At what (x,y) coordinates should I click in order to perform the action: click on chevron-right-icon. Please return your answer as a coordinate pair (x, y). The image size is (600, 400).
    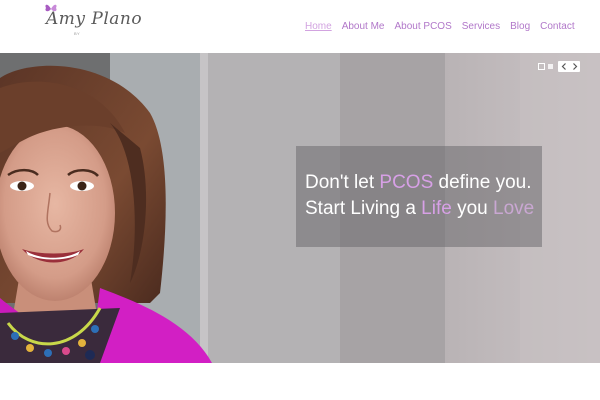
    Looking at the image, I should click on (574, 66).